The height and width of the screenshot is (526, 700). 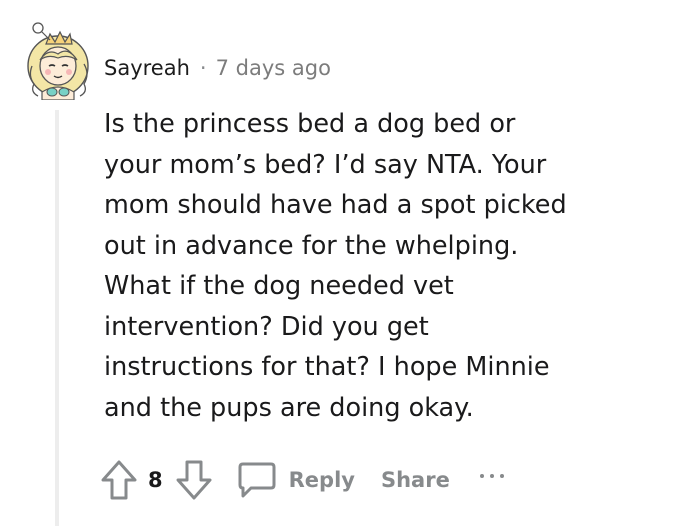 I want to click on reply-label: Reply, so click(x=321, y=480).